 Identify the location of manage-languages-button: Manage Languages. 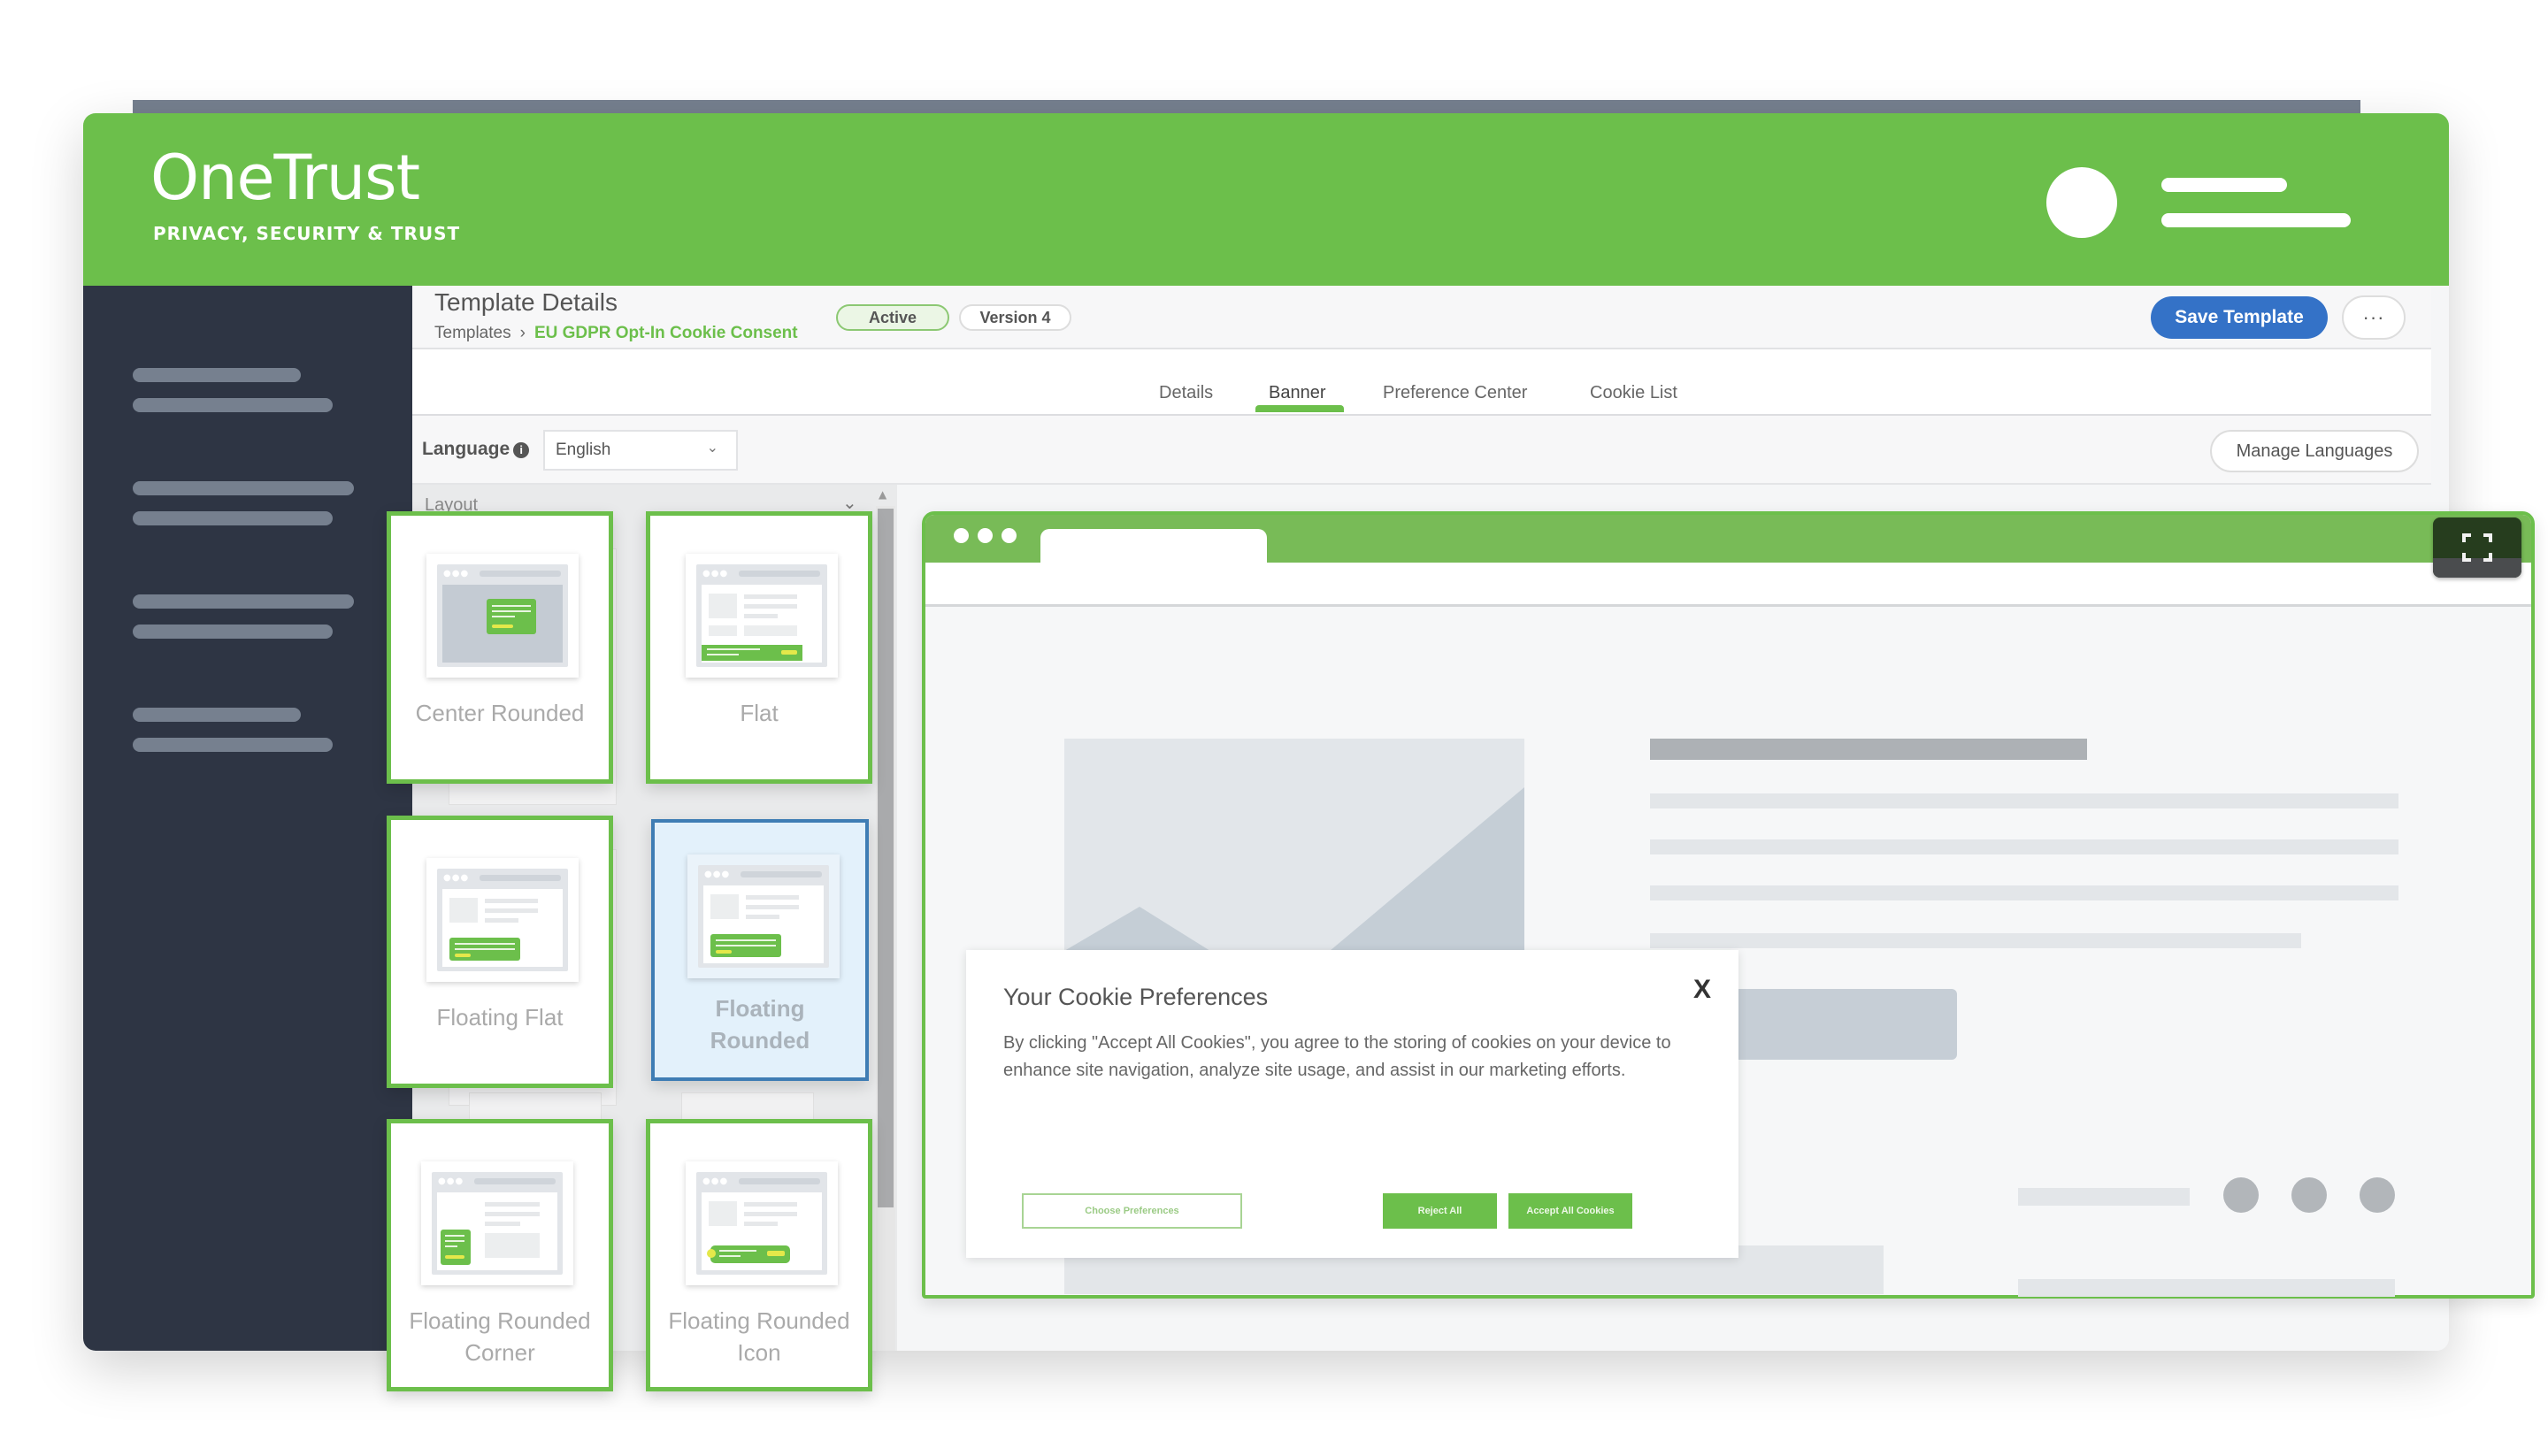
(2314, 451).